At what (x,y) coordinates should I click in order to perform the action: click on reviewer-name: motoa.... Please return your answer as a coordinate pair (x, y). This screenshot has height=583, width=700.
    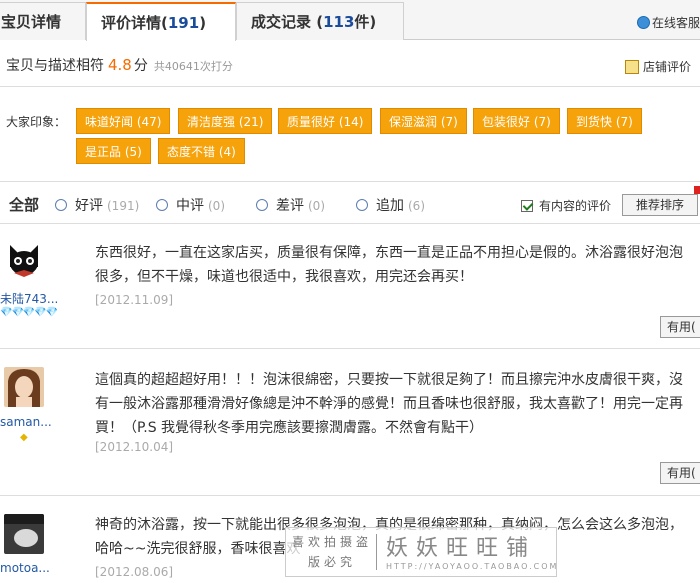
    Looking at the image, I should click on (25, 568).